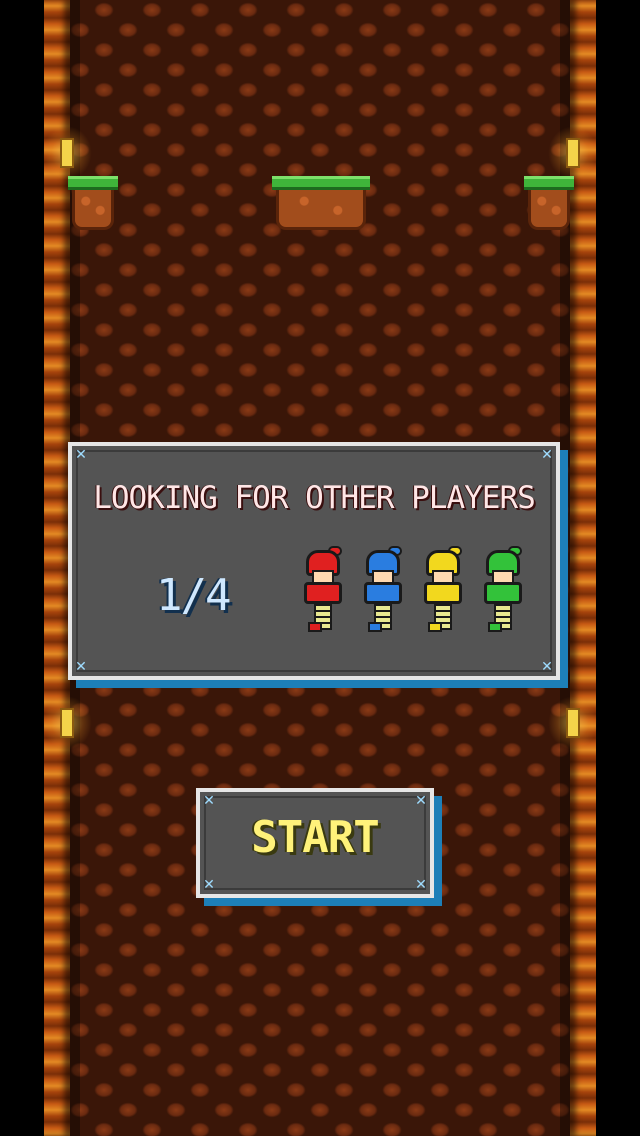 This screenshot has width=640, height=1136. I want to click on dialog-title: LOOKING FOR OTHER PLAYERS, so click(314, 498).